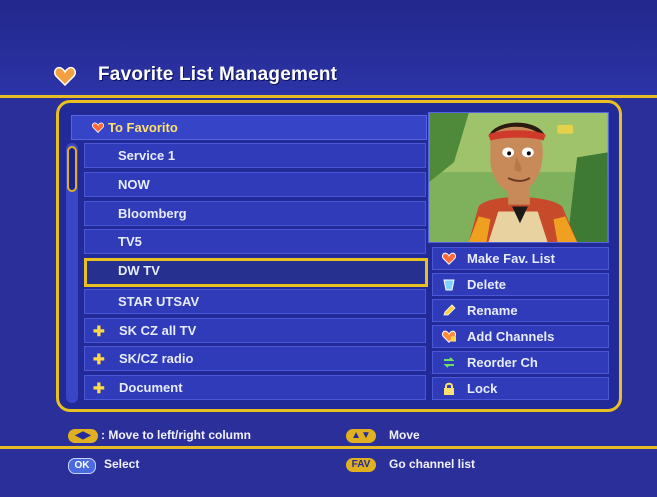 The image size is (657, 497). I want to click on list-item-sk-cz-radio: ✚ SK/CZ radio, so click(255, 358).